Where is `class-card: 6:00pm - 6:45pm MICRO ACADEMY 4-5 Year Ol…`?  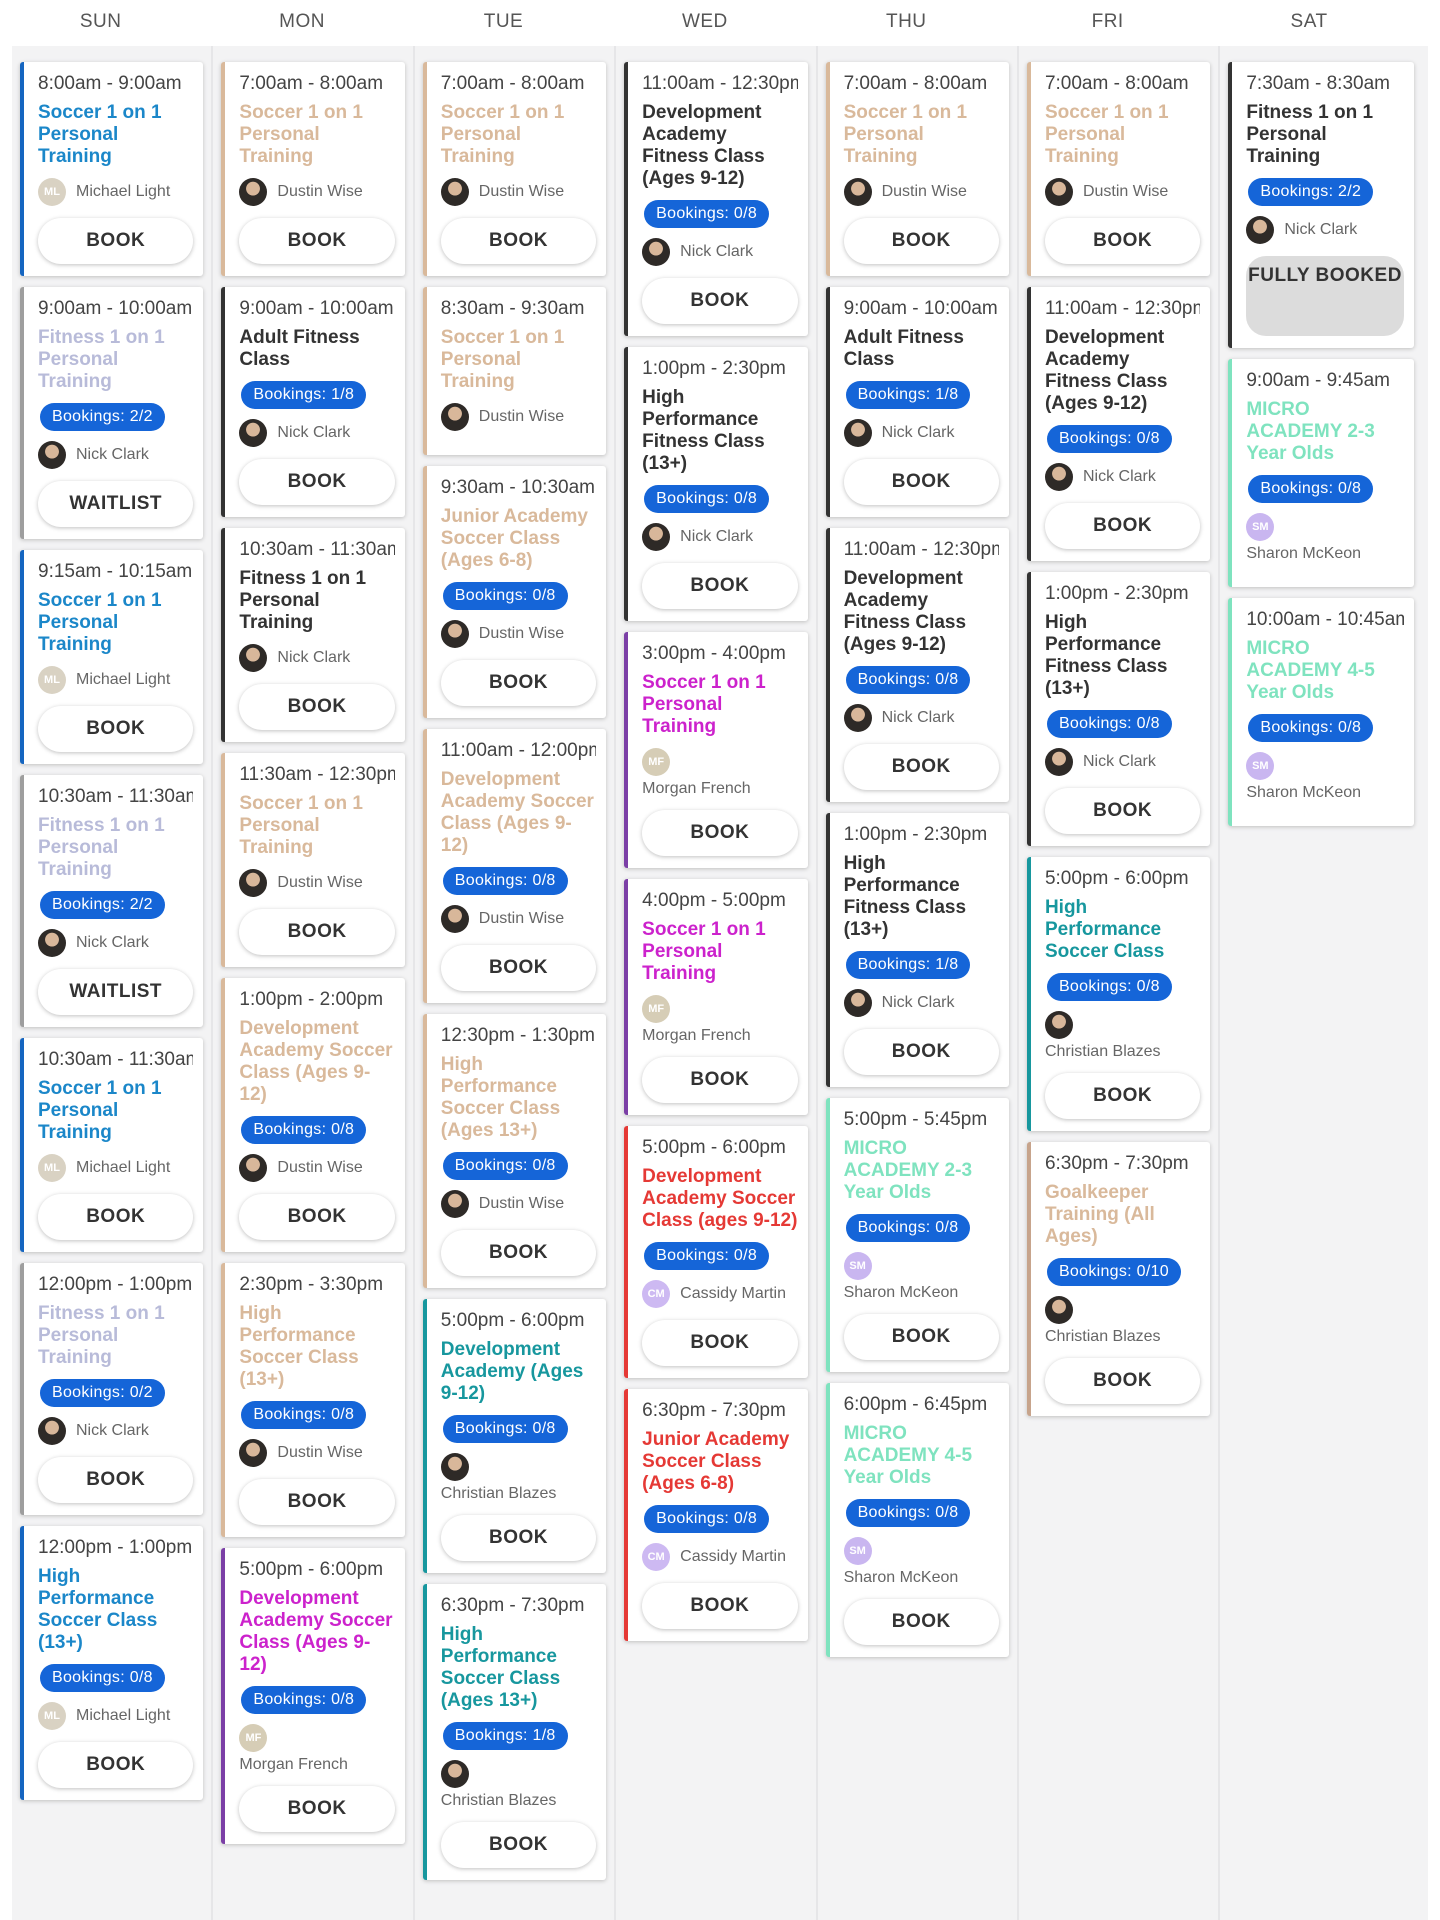 class-card: 6:00pm - 6:45pm MICRO ACADEMY 4-5 Year Ol… is located at coordinates (917, 1520).